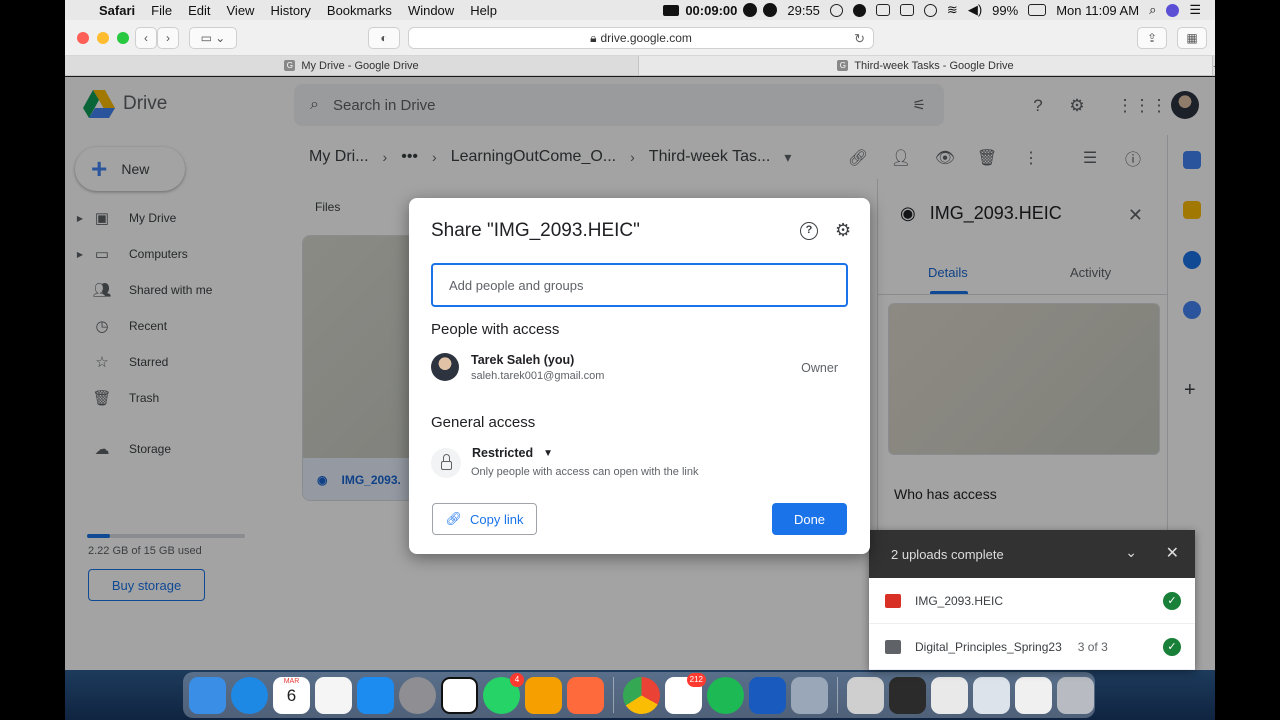 This screenshot has height=720, width=1280. I want to click on screen-recorder-icon, so click(585, 695).